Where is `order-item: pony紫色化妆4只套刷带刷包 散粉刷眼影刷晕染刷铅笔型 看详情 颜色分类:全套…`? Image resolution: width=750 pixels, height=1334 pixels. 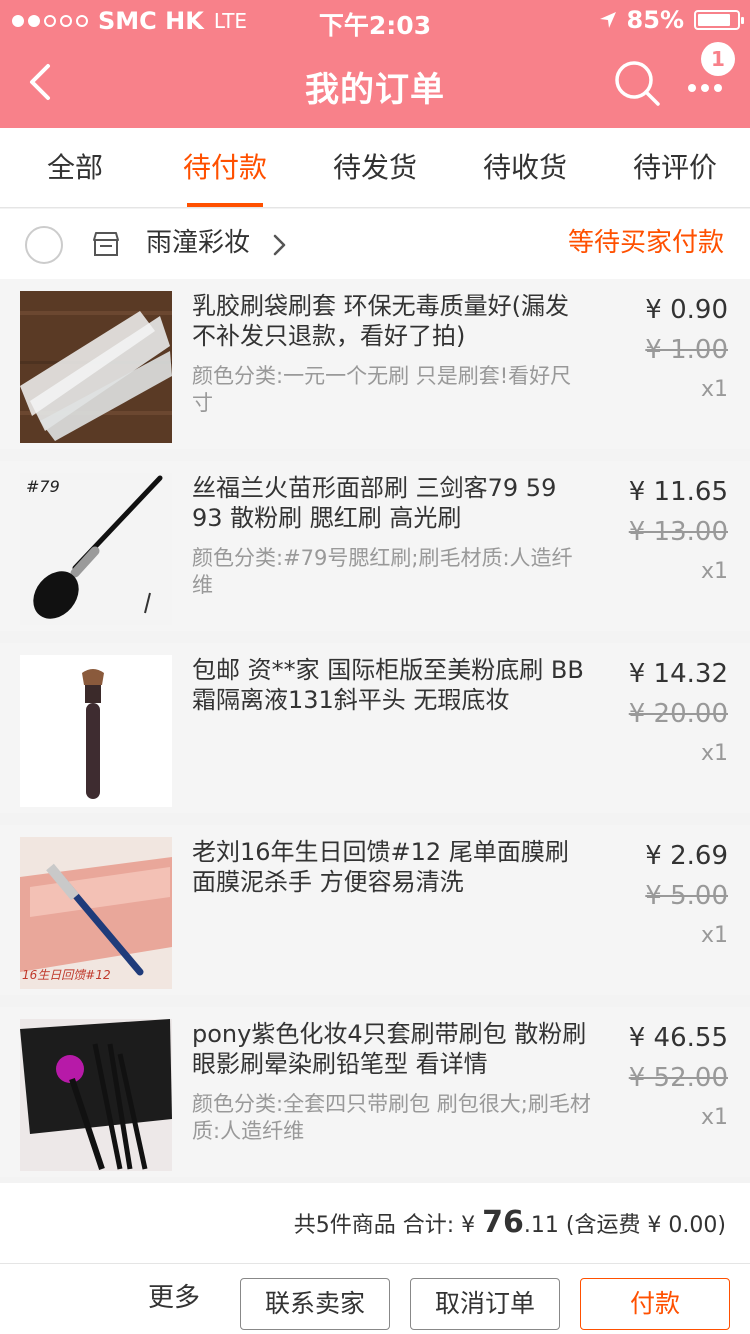 order-item: pony紫色化妆4只套刷带刷包 散粉刷眼影刷晕染刷铅笔型 看详情 颜色分类:全套… is located at coordinates (375, 1092).